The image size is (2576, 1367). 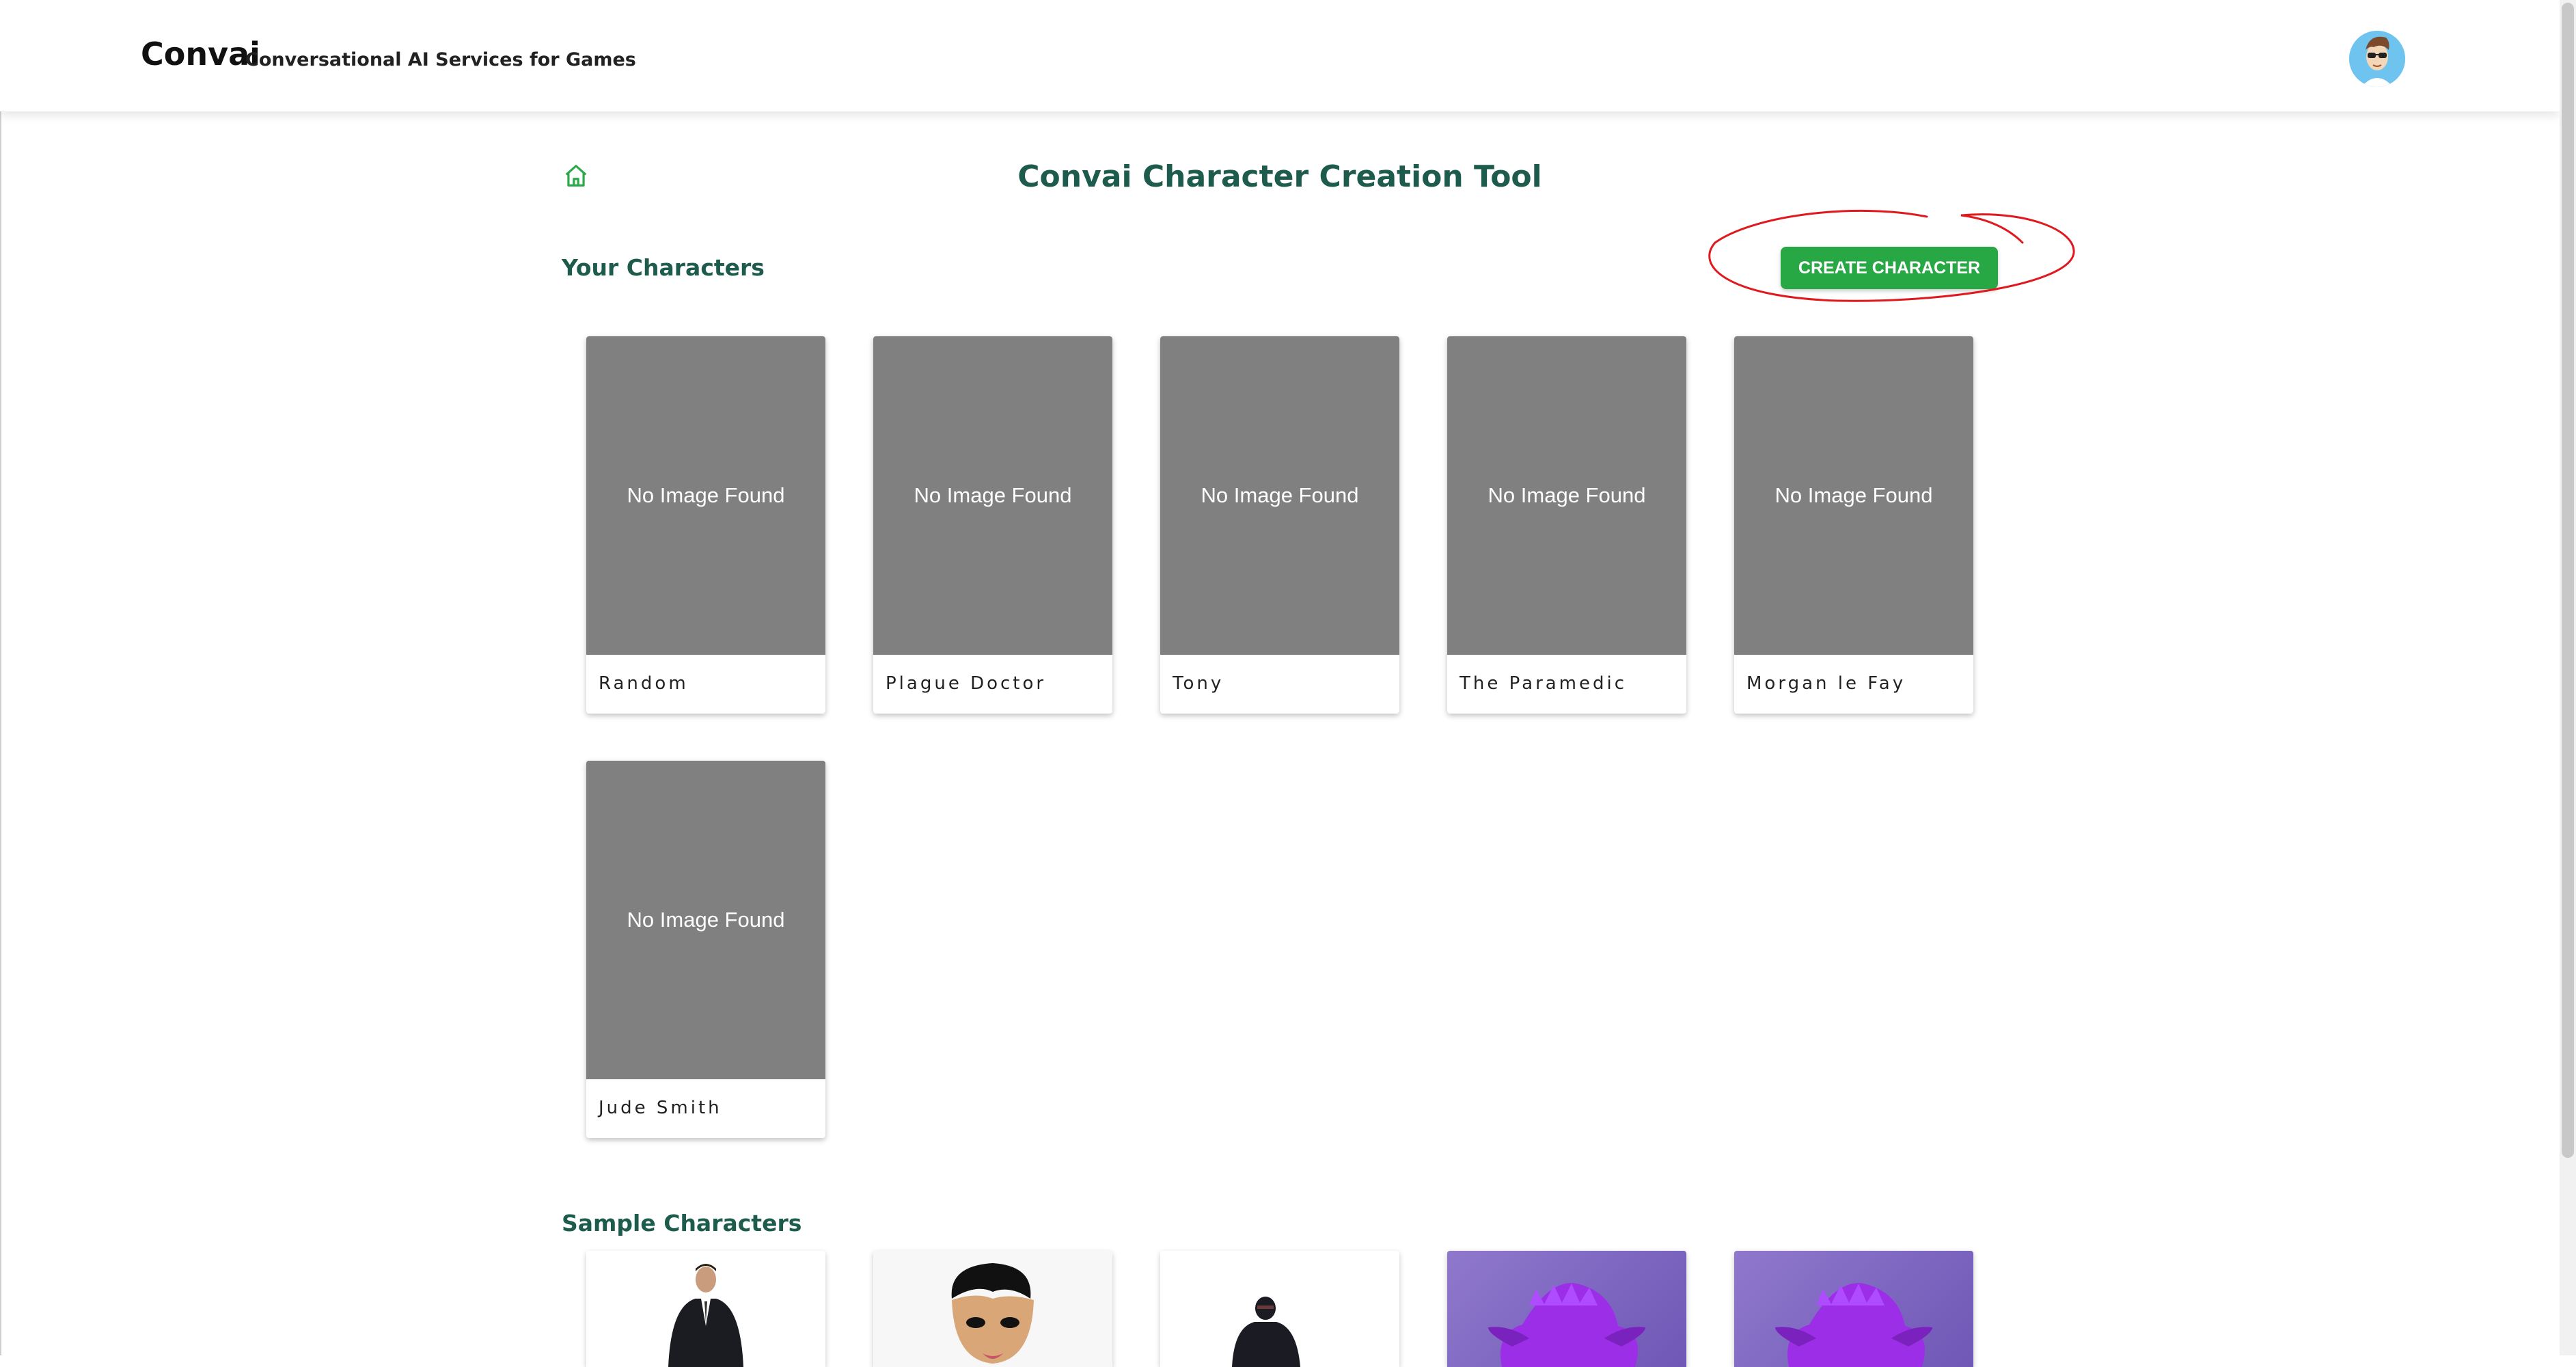 What do you see at coordinates (644, 684) in the screenshot?
I see `character-name: Random` at bounding box center [644, 684].